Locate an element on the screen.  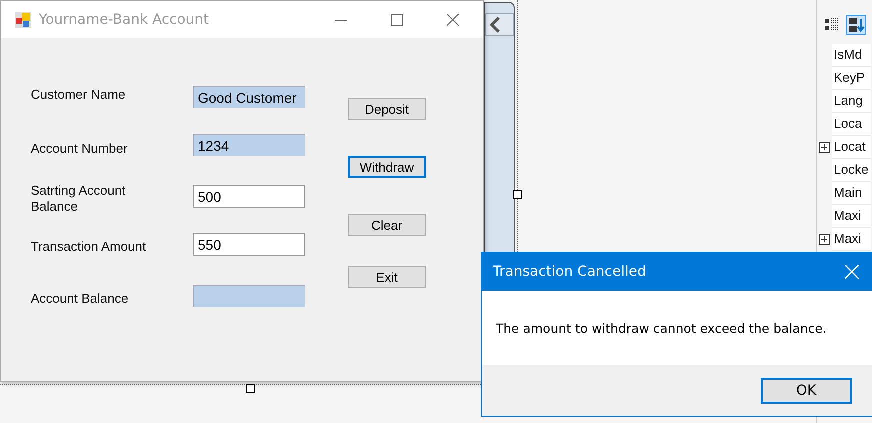
property-name: IsMd is located at coordinates (851, 55).